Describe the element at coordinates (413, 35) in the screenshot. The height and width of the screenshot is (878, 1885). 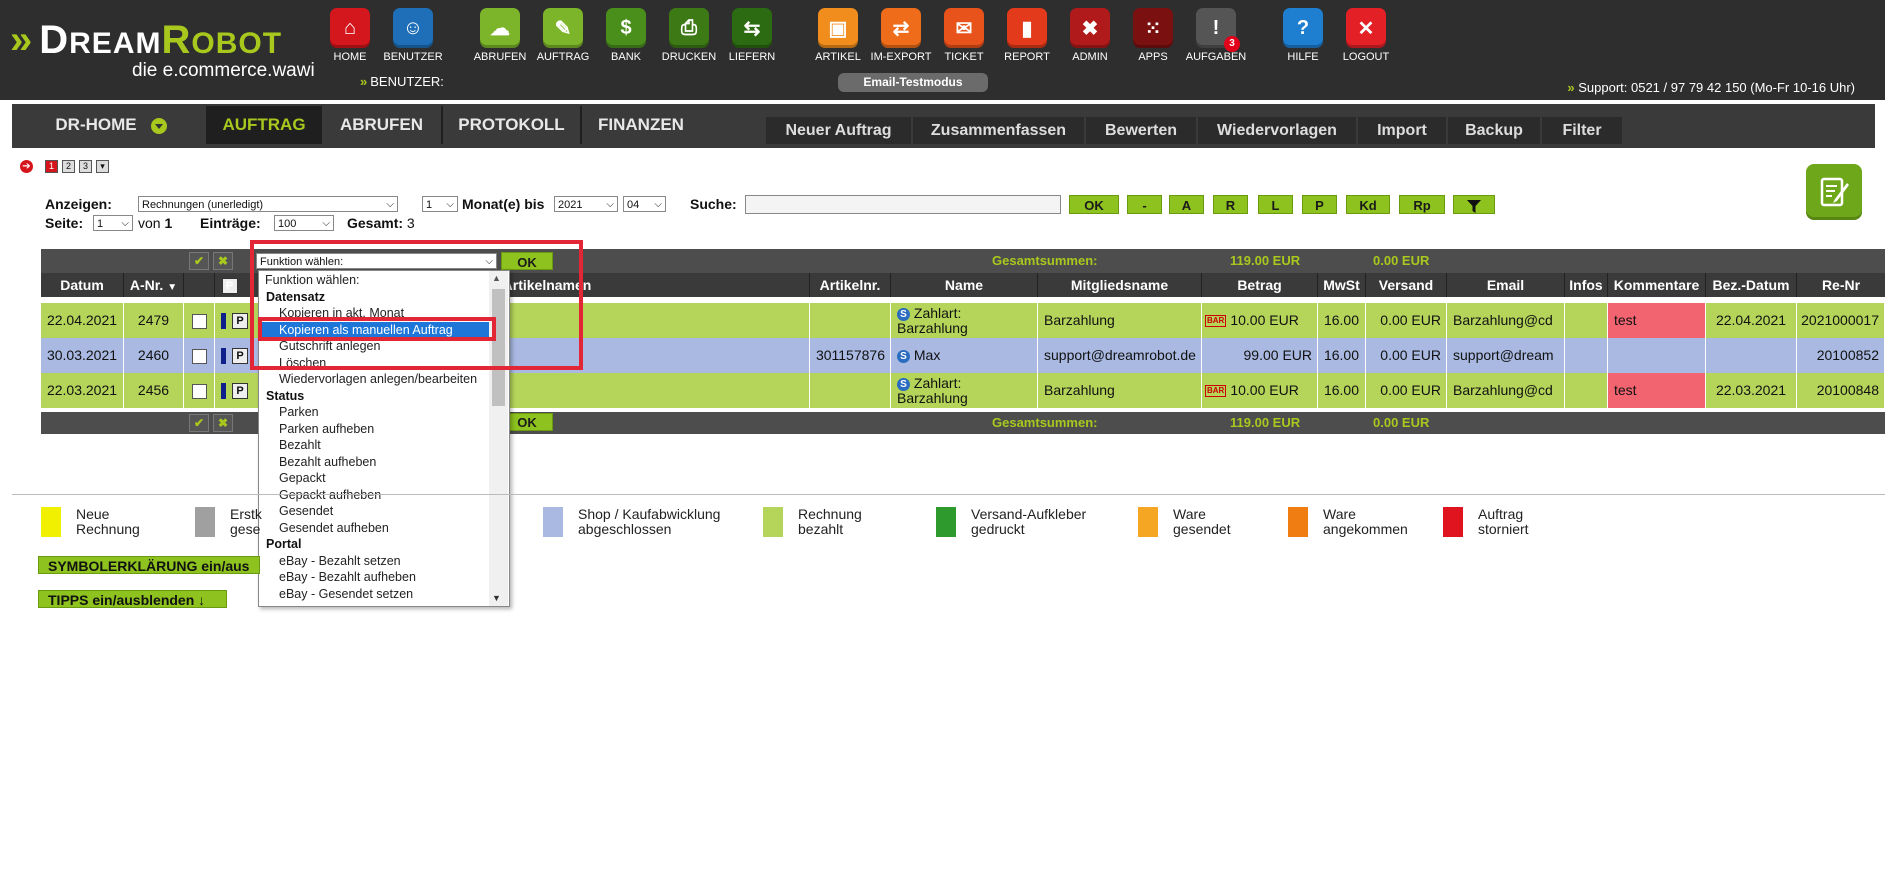
I see `nav-benutzer: ☺ BENUTZER` at that location.